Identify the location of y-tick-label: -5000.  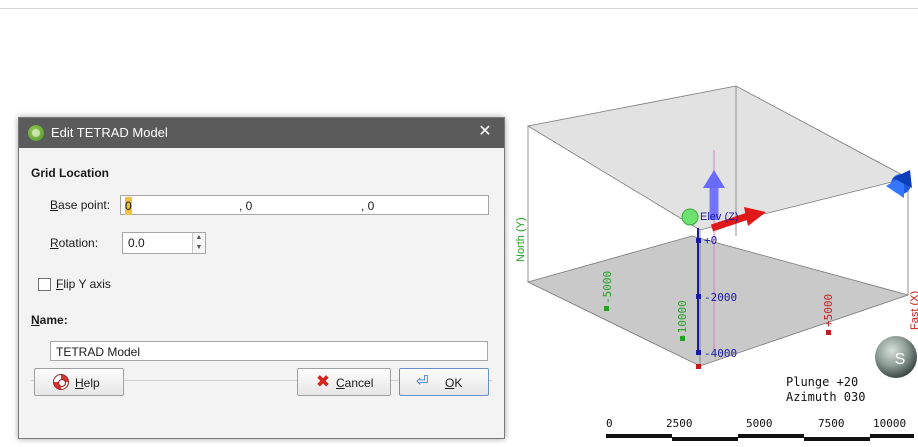
(607, 287).